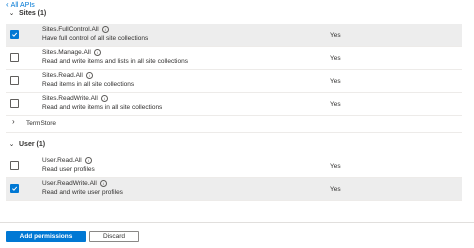 Image resolution: width=474 pixels, height=248 pixels. I want to click on group-header-user: ⌄ User (1), so click(27, 144).